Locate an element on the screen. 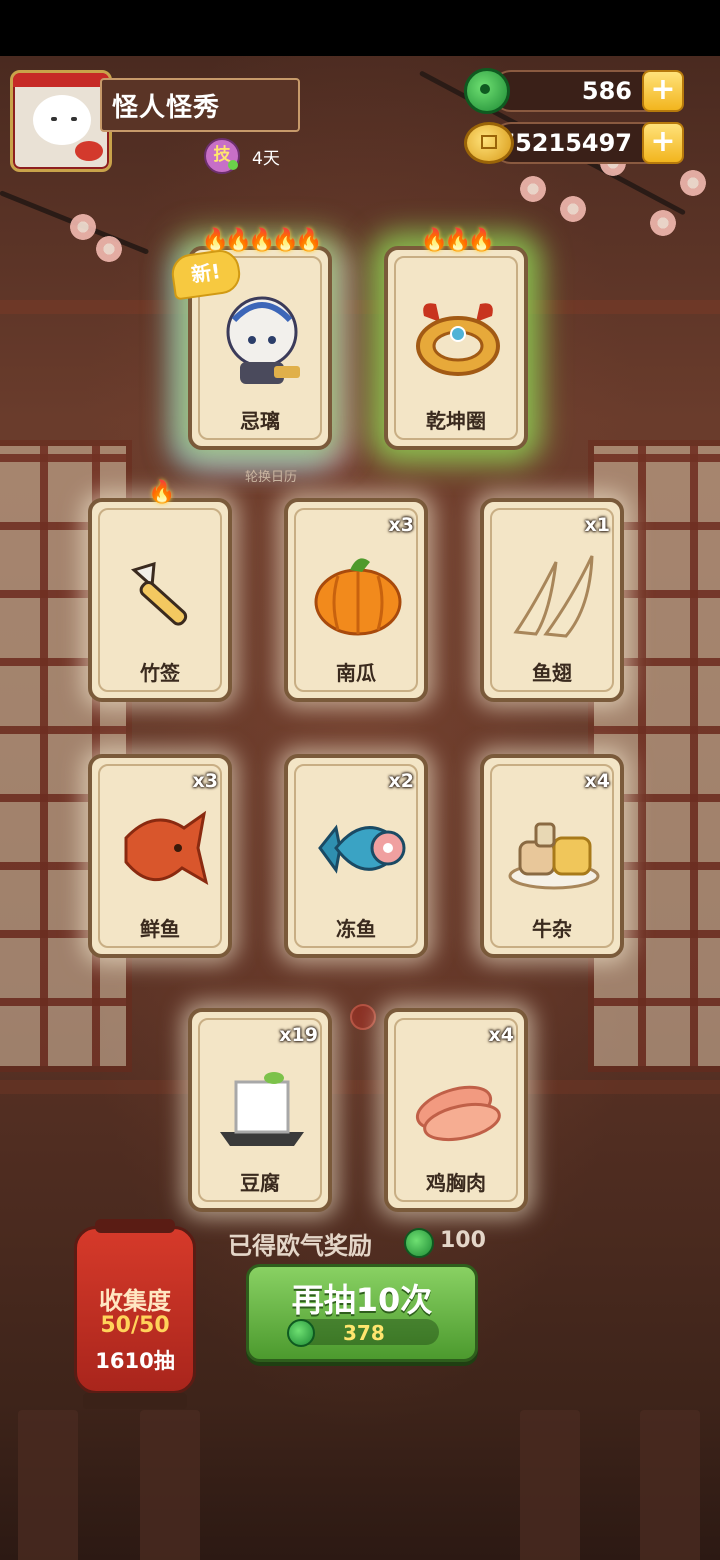 The image size is (720, 1560). card-item: x4 鸡胸肉 is located at coordinates (456, 1110).